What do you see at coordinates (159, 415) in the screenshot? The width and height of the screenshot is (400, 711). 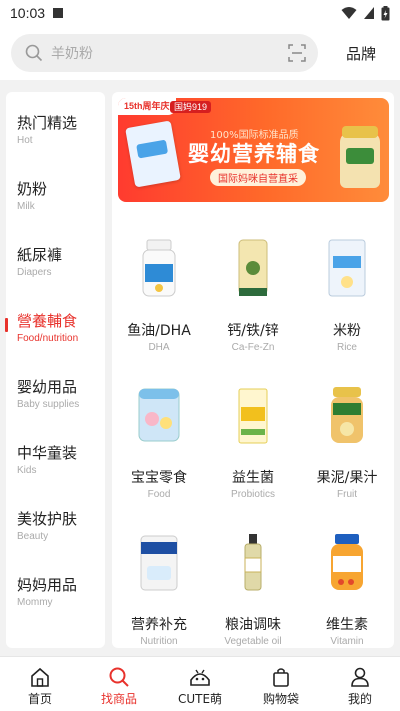 I see `baby-snack-can-icon` at bounding box center [159, 415].